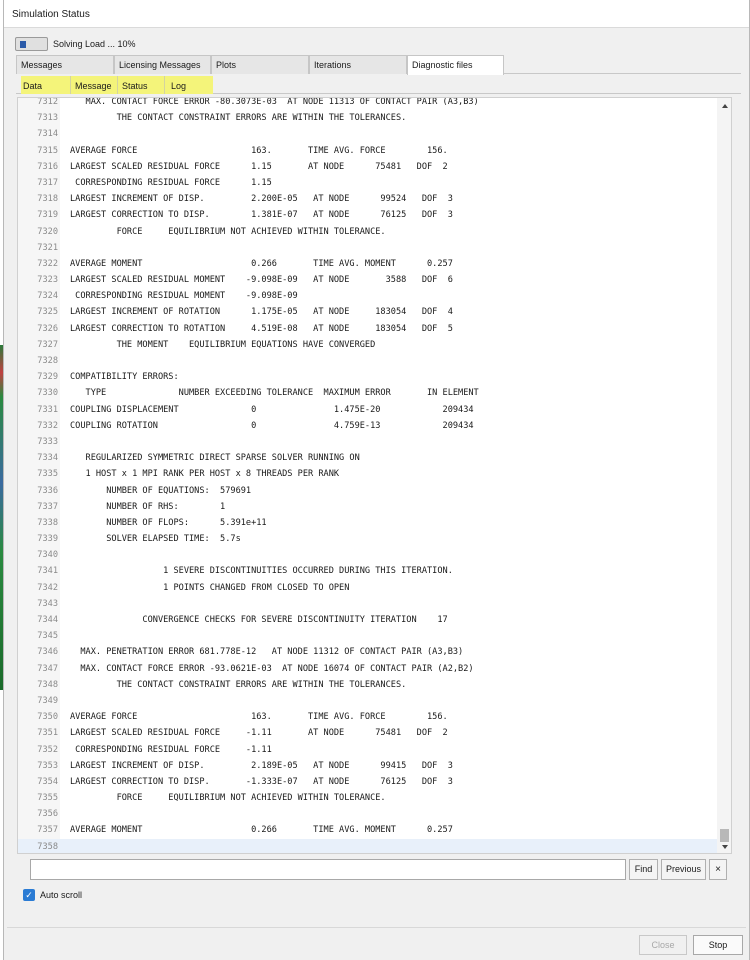  I want to click on subtab-status: Status, so click(141, 85).